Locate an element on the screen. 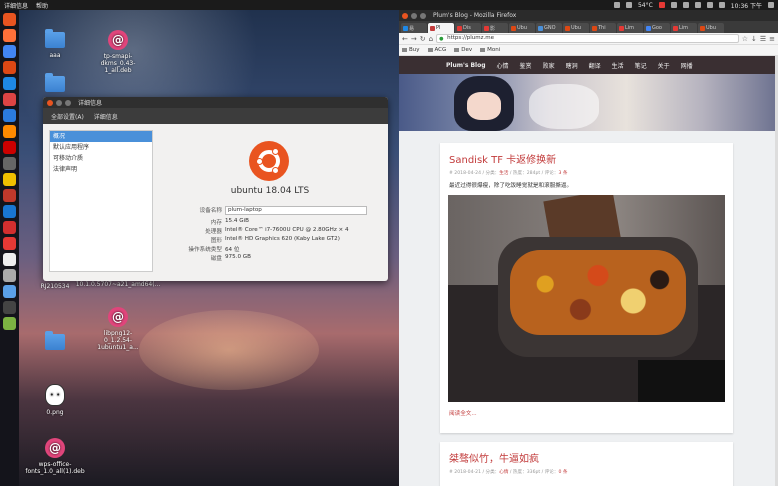 The image size is (778, 486). browser-tab: Dis is located at coordinates (468, 28).